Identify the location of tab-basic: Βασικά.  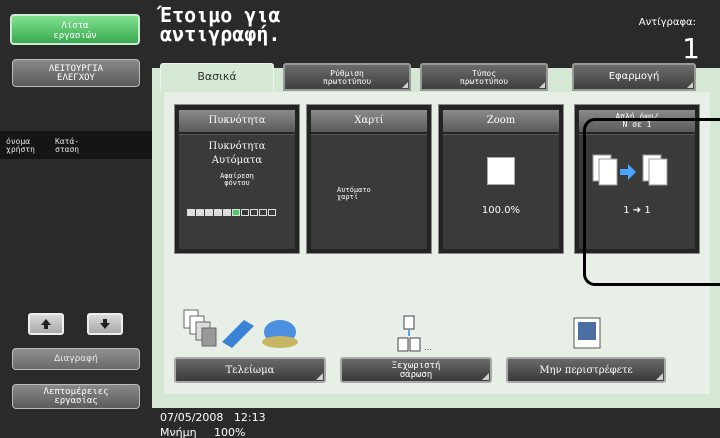
(217, 77).